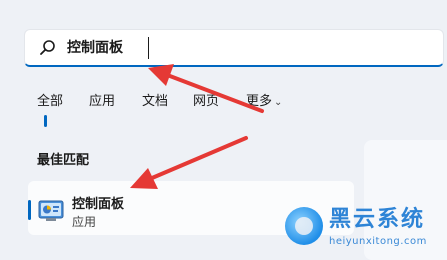 The height and width of the screenshot is (260, 447). Describe the element at coordinates (304, 226) in the screenshot. I see `brand-logo-icon` at that location.